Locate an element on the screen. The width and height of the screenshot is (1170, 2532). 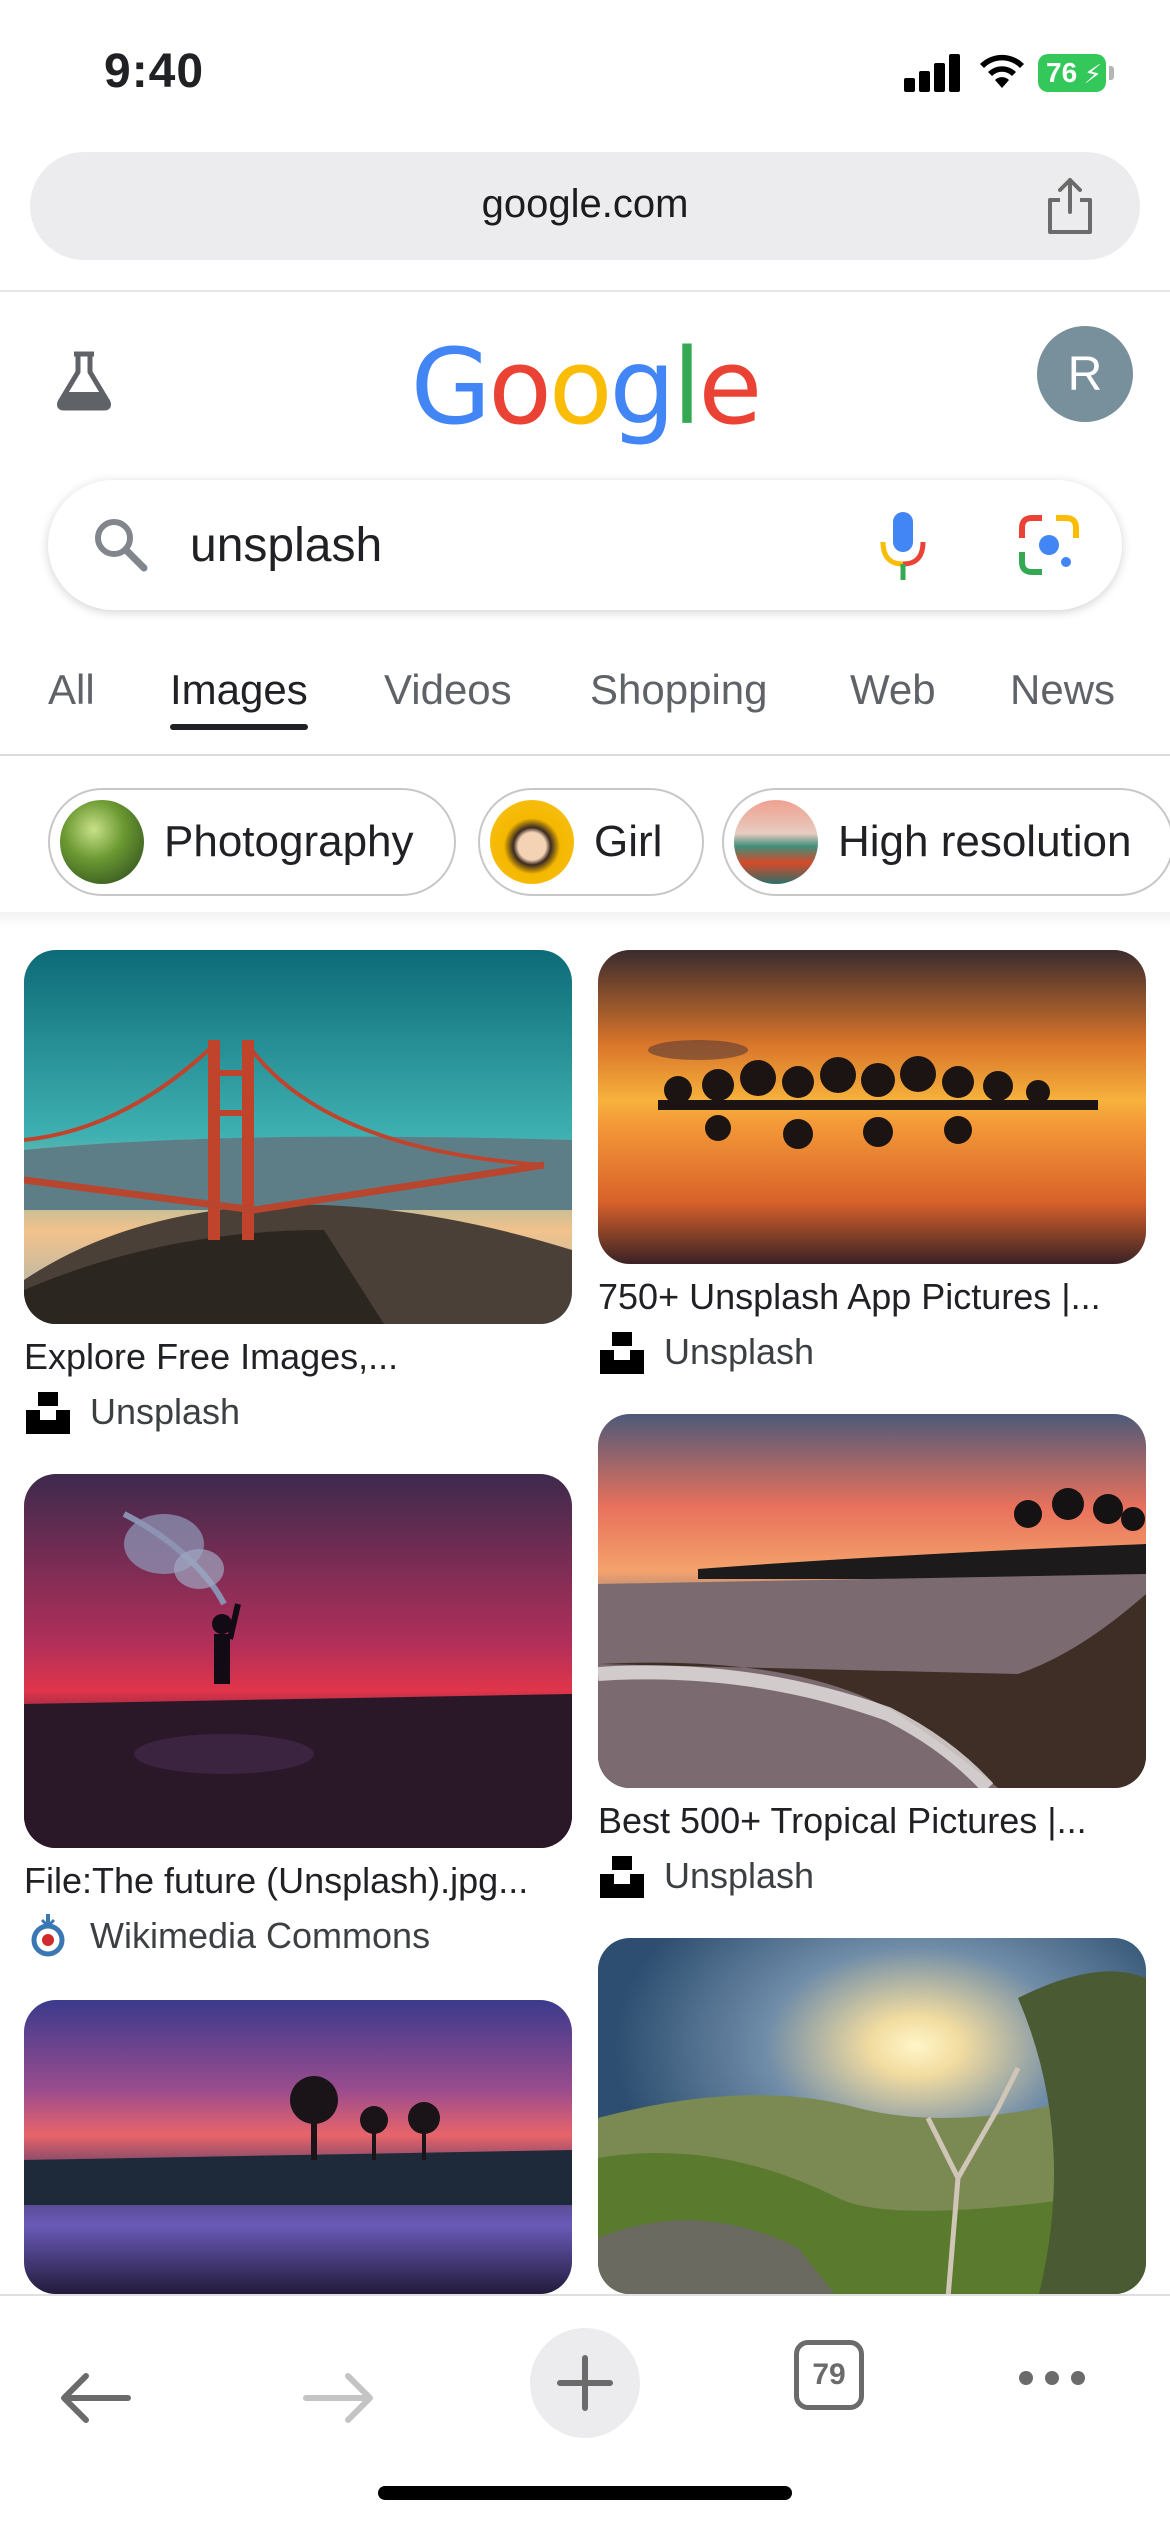
battery-level: 76 is located at coordinates (1062, 72).